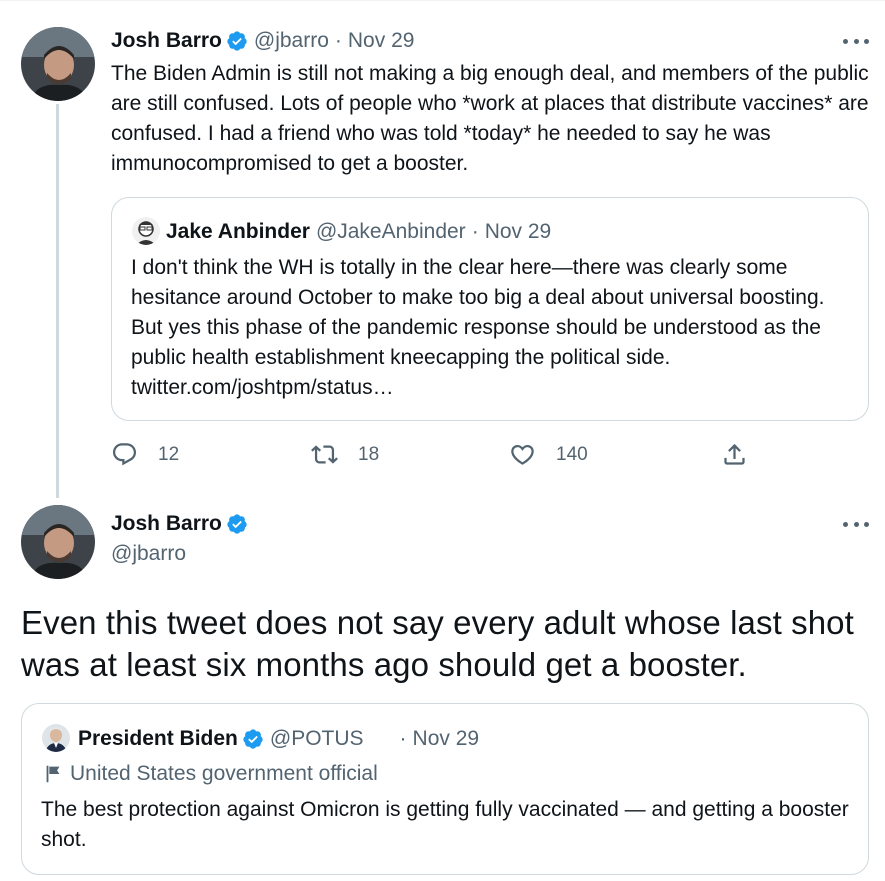 The width and height of the screenshot is (885, 881). Describe the element at coordinates (381, 41) in the screenshot. I see `tweet-date: Nov 29` at that location.